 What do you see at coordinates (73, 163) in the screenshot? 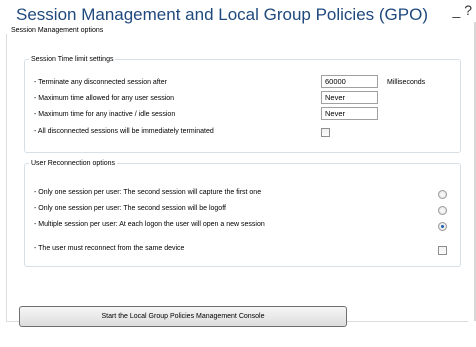
I see `user-reconnection-legend: User Reconnection options` at bounding box center [73, 163].